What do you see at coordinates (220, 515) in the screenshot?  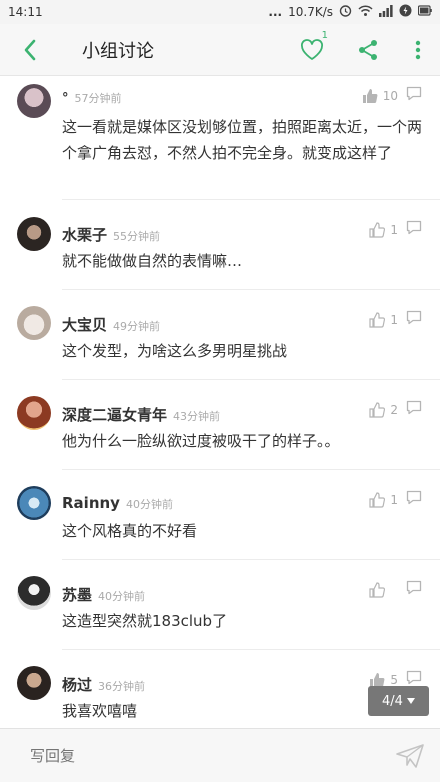 I see `comment-item: Rainny 40分钟前 1 这个风格真的不好看` at bounding box center [220, 515].